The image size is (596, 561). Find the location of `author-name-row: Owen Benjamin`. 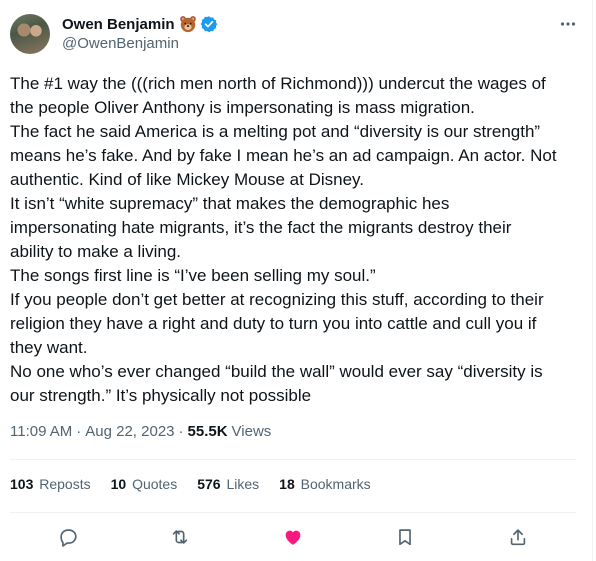

author-name-row: Owen Benjamin is located at coordinates (140, 24).